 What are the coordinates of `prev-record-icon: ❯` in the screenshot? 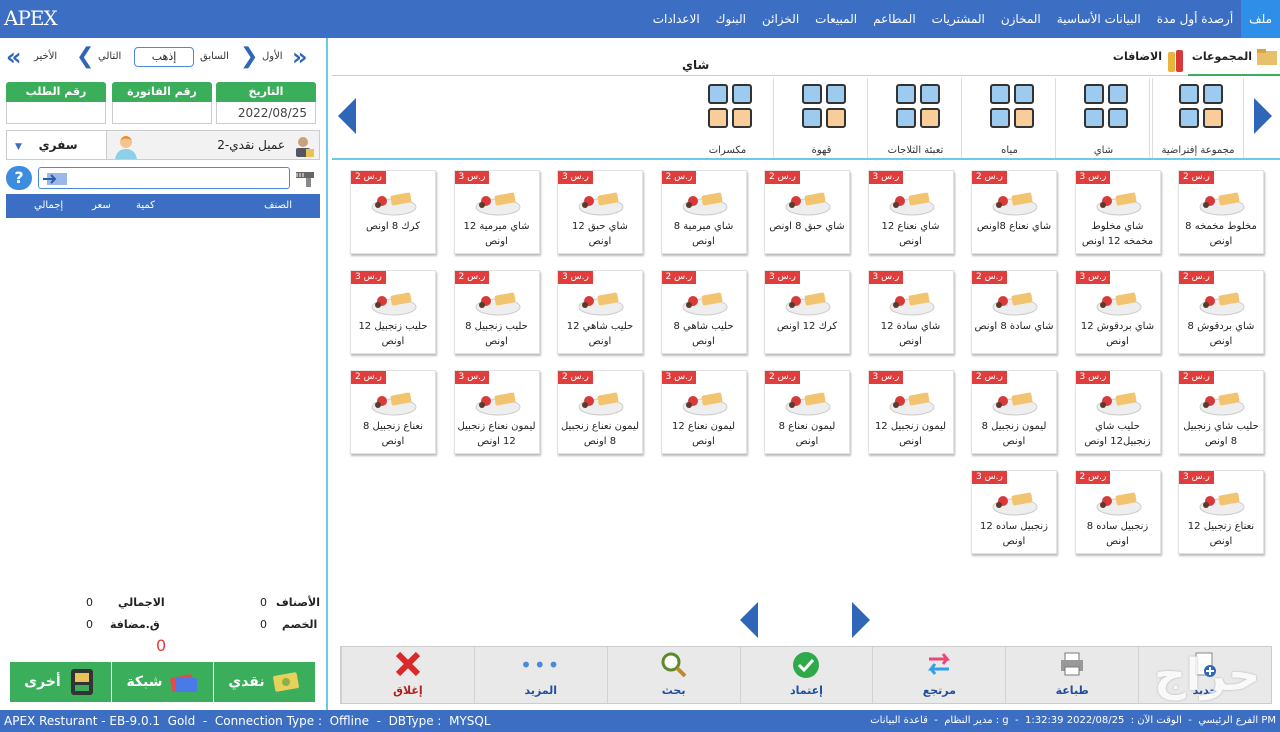 It's located at (249, 57).